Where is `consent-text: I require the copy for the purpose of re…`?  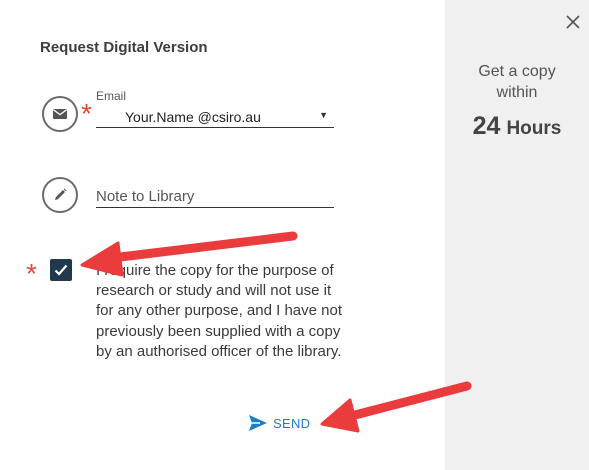 consent-text: I require the copy for the purpose of re… is located at coordinates (219, 311).